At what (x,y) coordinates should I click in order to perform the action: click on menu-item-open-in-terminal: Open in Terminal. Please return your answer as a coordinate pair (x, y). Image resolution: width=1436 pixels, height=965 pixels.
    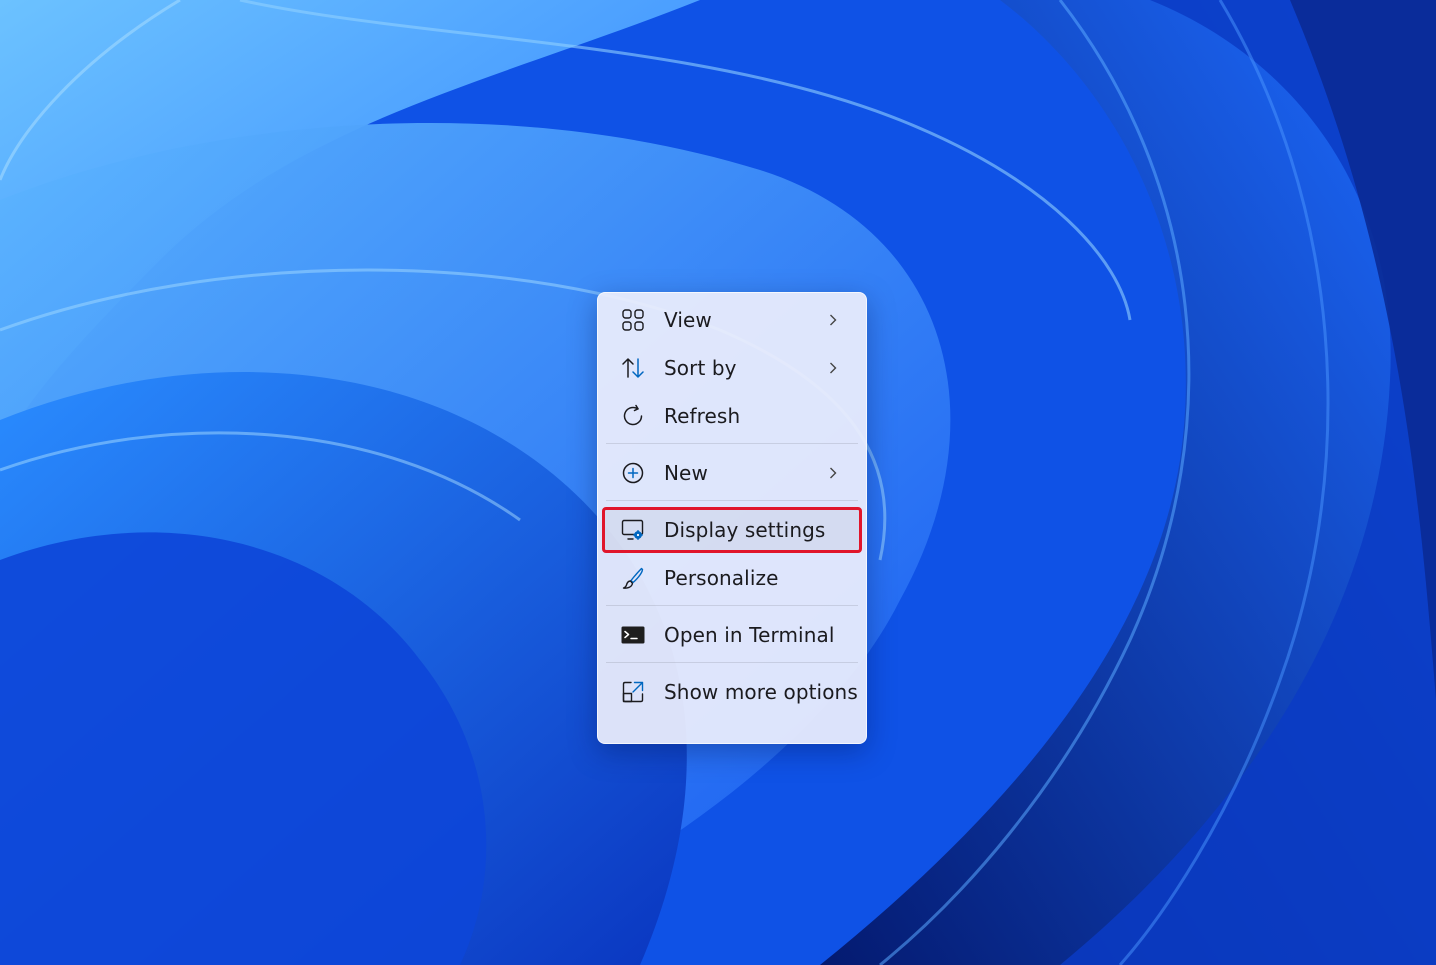
    Looking at the image, I should click on (732, 635).